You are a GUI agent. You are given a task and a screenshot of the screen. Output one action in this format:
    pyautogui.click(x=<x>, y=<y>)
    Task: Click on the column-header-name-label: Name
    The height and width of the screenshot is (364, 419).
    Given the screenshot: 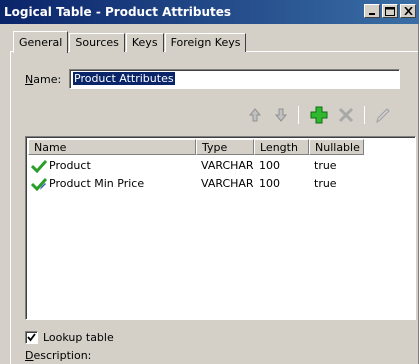 What is the action you would take?
    pyautogui.click(x=50, y=147)
    